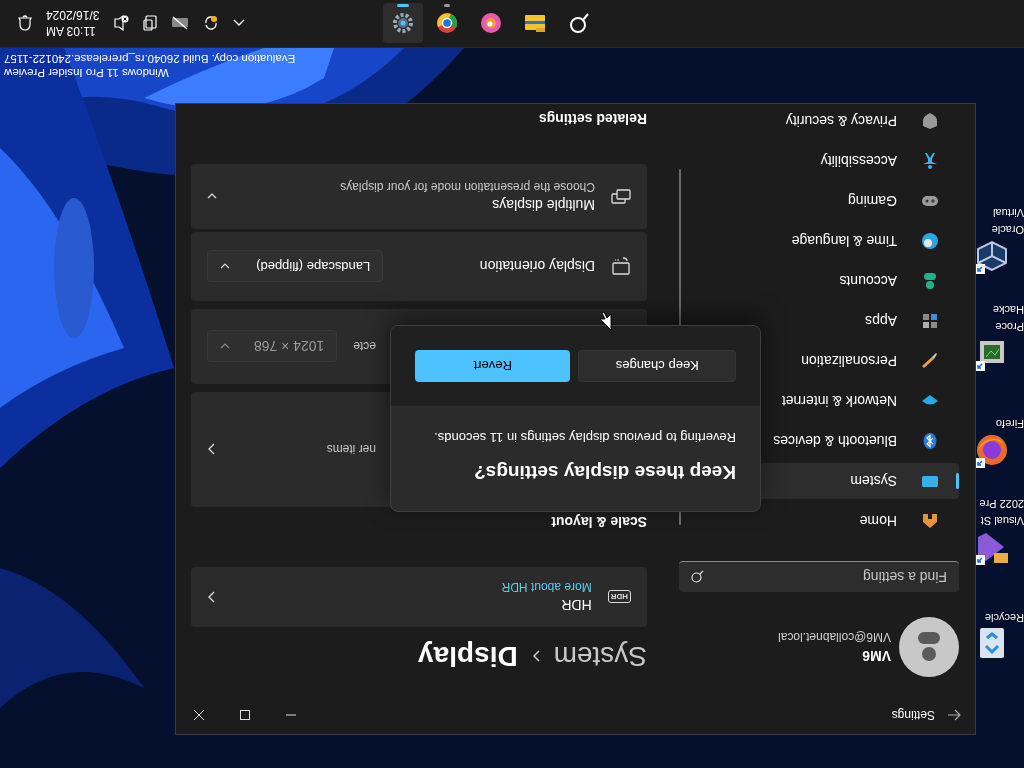 This screenshot has height=768, width=1024. I want to click on desktop-icon-label: Virtual, so click(1008, 212).